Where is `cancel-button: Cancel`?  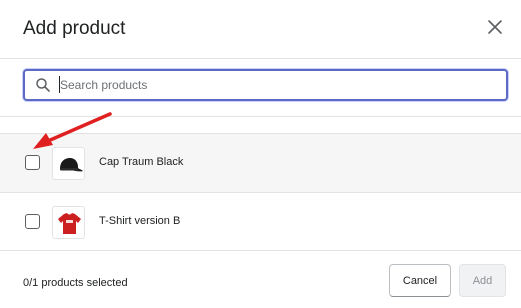
cancel-button: Cancel is located at coordinates (420, 280).